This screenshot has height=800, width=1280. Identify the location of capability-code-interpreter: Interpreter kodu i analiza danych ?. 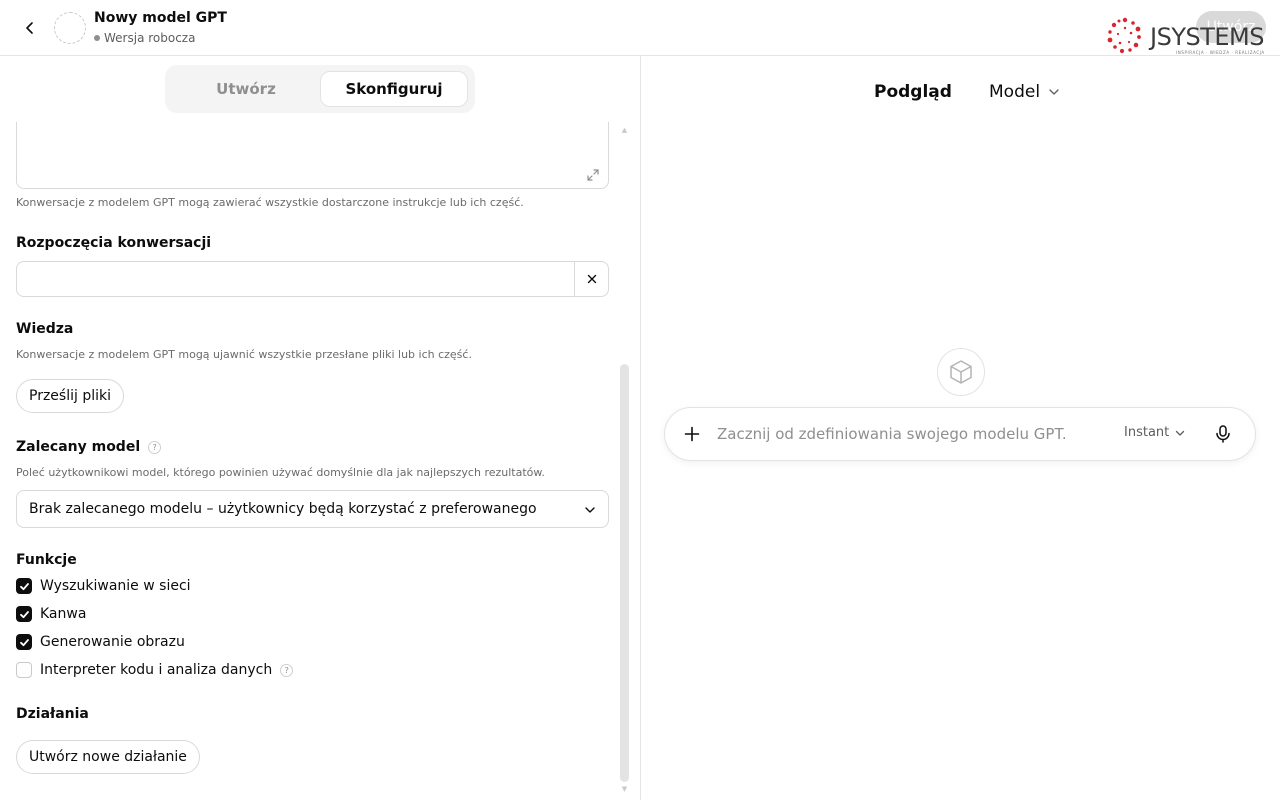
(155, 670).